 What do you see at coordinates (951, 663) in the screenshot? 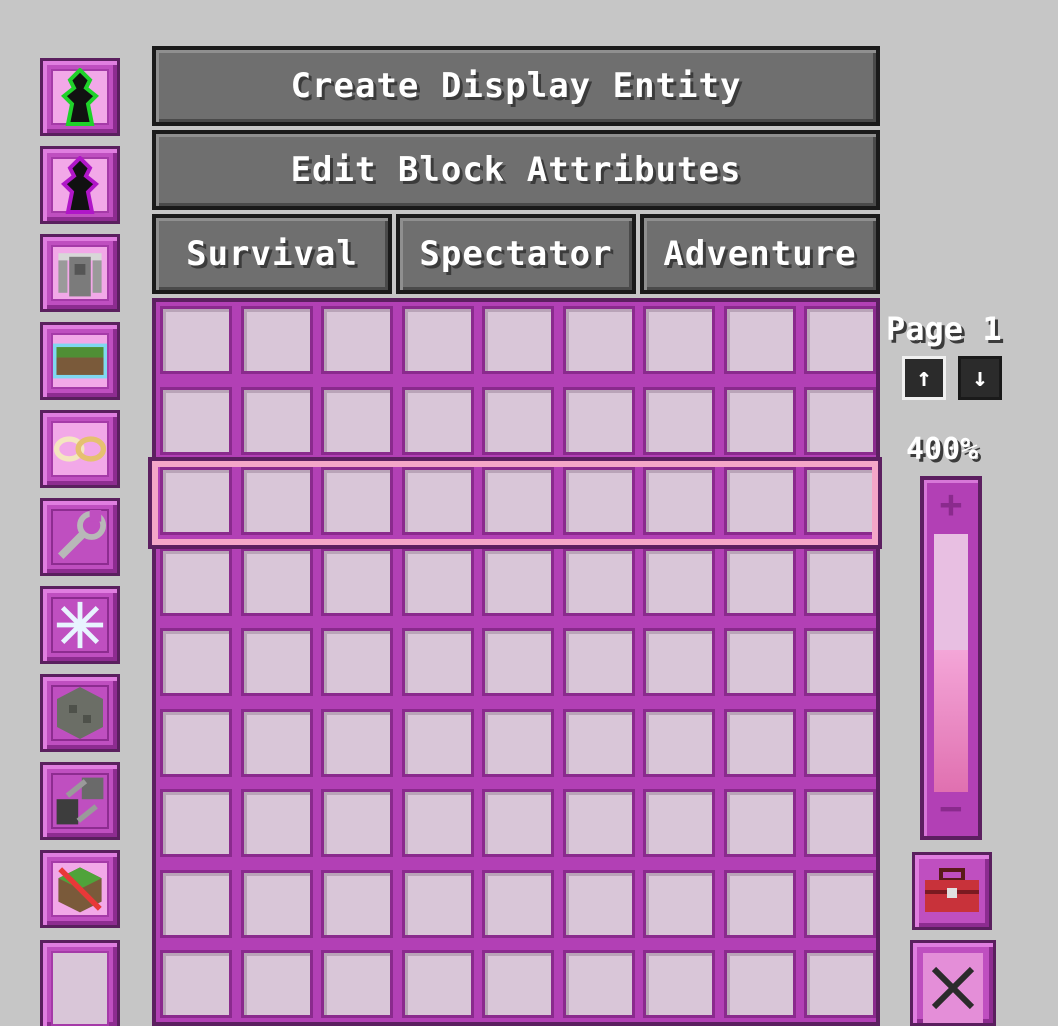
I see `zoom-track` at bounding box center [951, 663].